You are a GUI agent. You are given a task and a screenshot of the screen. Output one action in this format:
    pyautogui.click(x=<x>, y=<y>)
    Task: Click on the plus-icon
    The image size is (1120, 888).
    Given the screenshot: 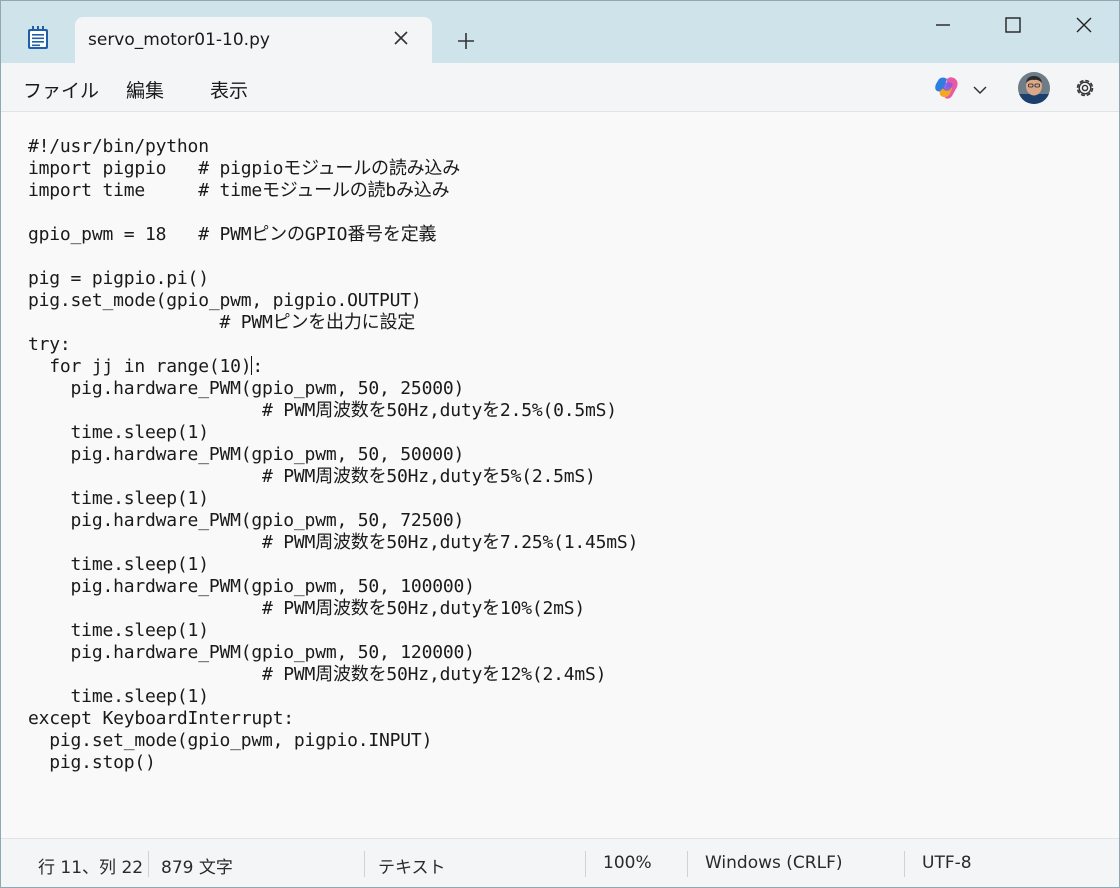 What is the action you would take?
    pyautogui.click(x=466, y=41)
    